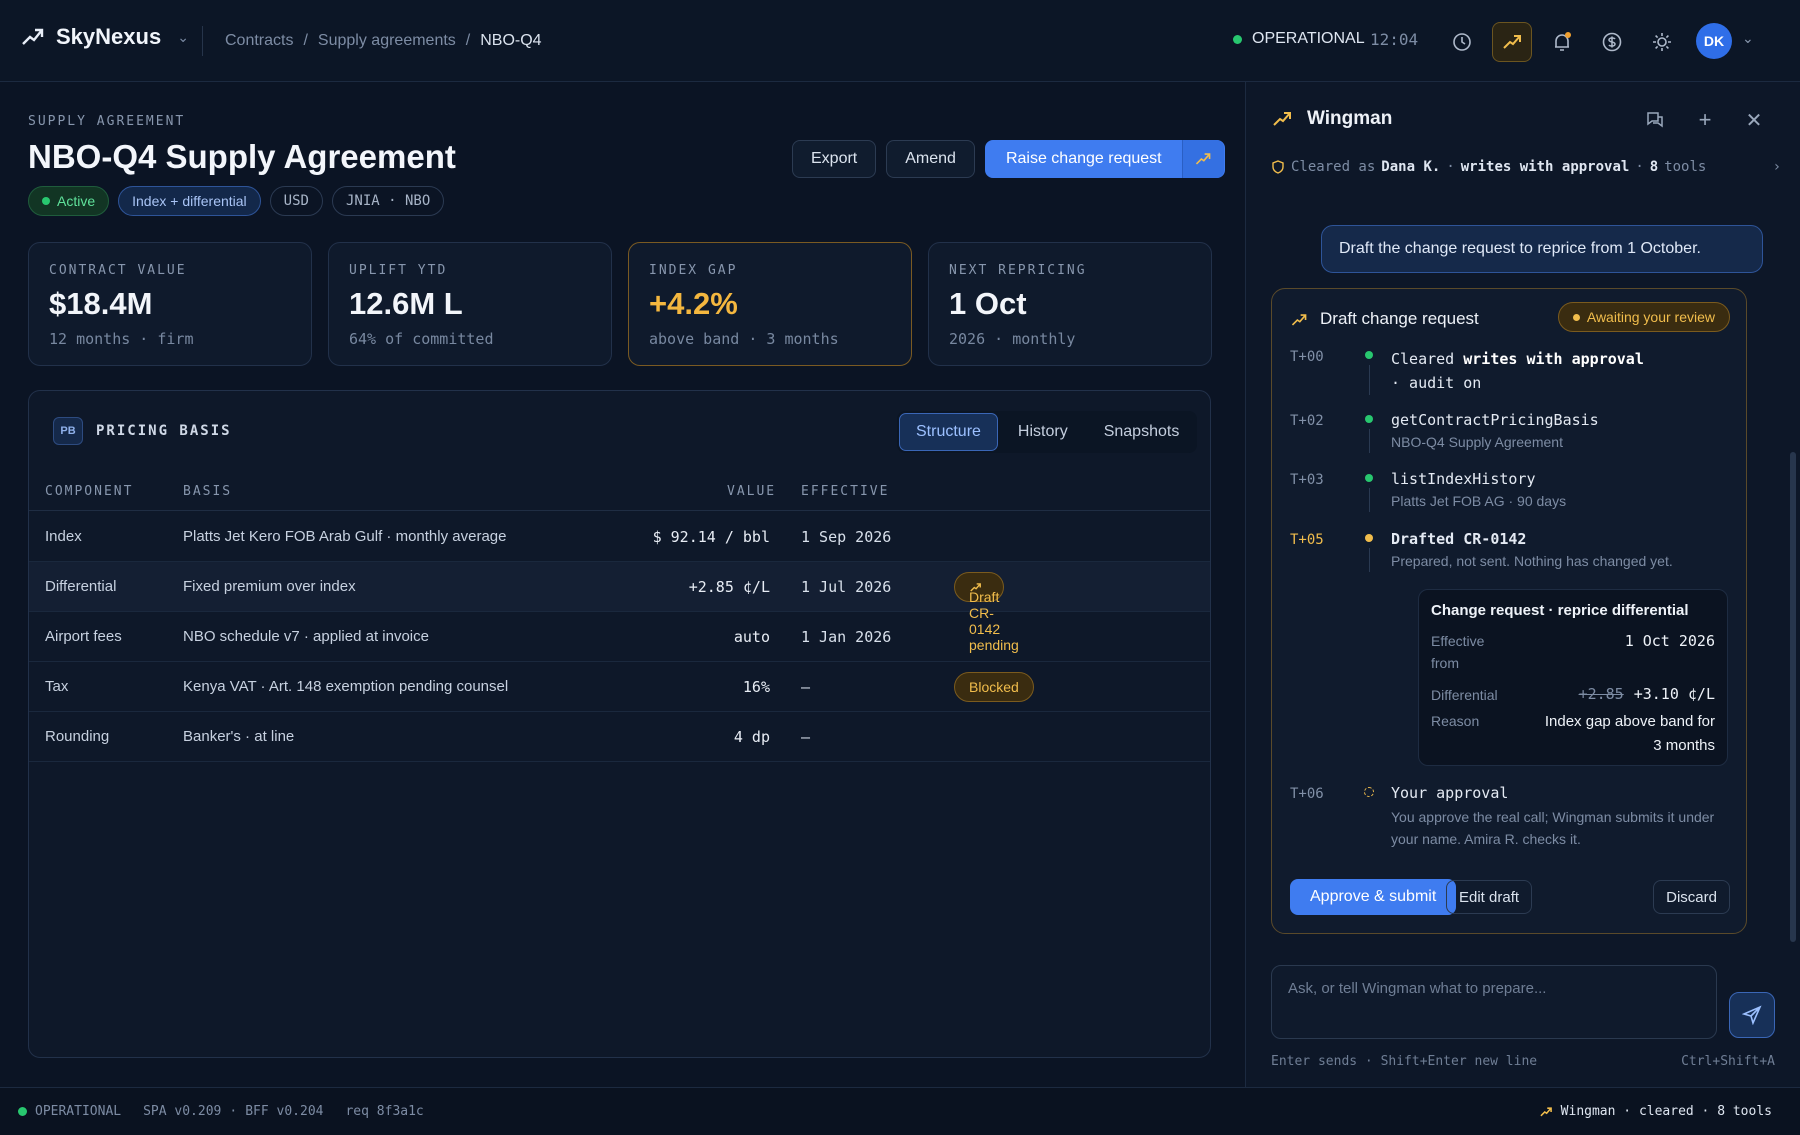 Image resolution: width=1800 pixels, height=1135 pixels. Describe the element at coordinates (296, 201) in the screenshot. I see `currency-tag: USD` at that location.